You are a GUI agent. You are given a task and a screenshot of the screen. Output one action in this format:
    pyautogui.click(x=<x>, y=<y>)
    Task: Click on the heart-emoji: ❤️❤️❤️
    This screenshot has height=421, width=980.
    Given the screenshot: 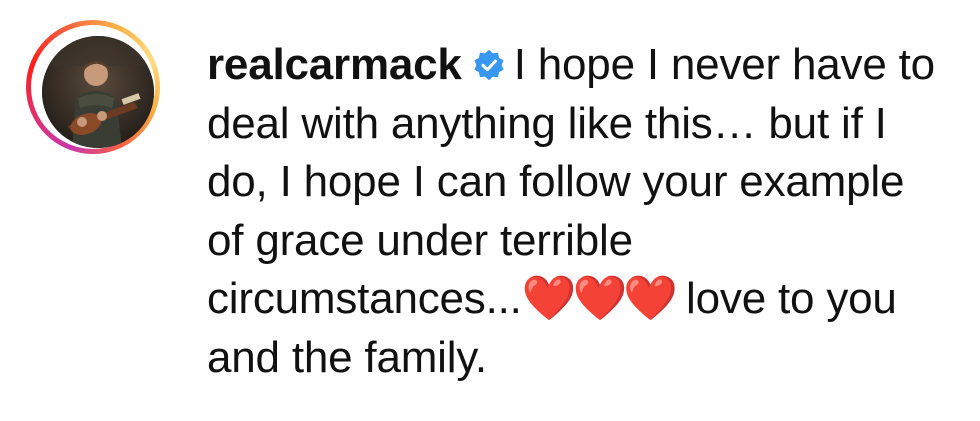 What is the action you would take?
    pyautogui.click(x=599, y=298)
    